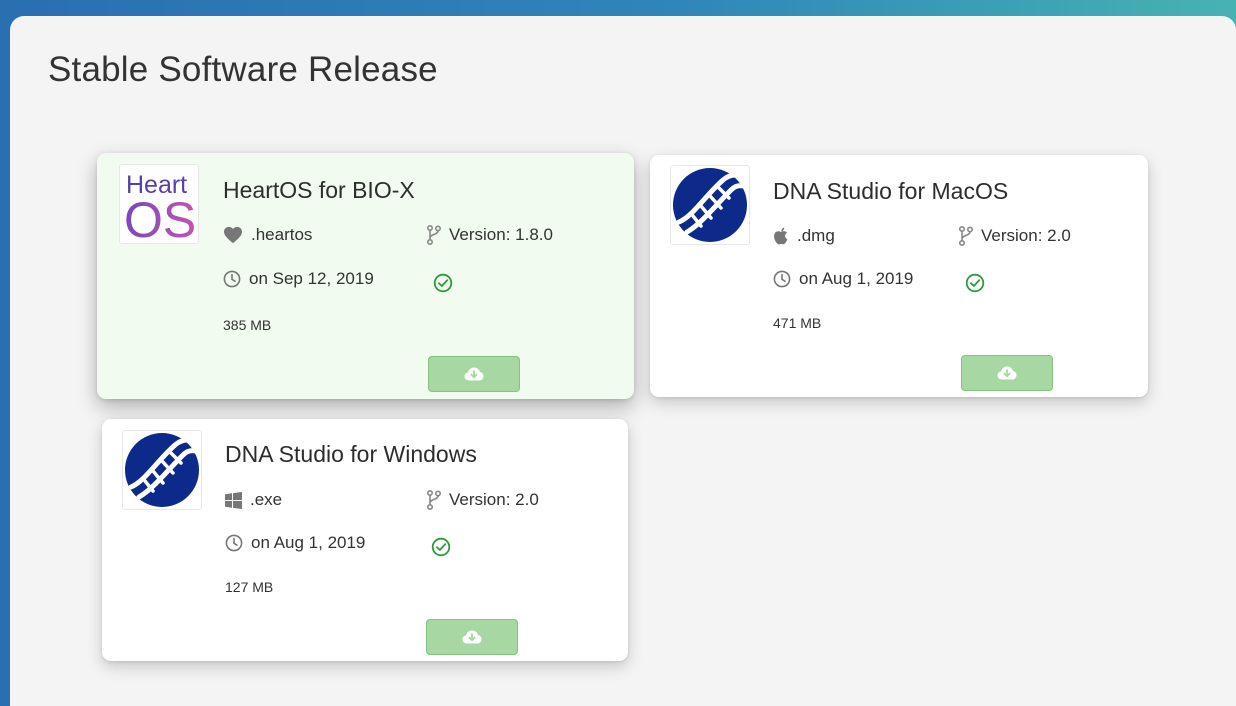 Image resolution: width=1236 pixels, height=706 pixels. Describe the element at coordinates (247, 325) in the screenshot. I see `file-size: 385 MB` at that location.